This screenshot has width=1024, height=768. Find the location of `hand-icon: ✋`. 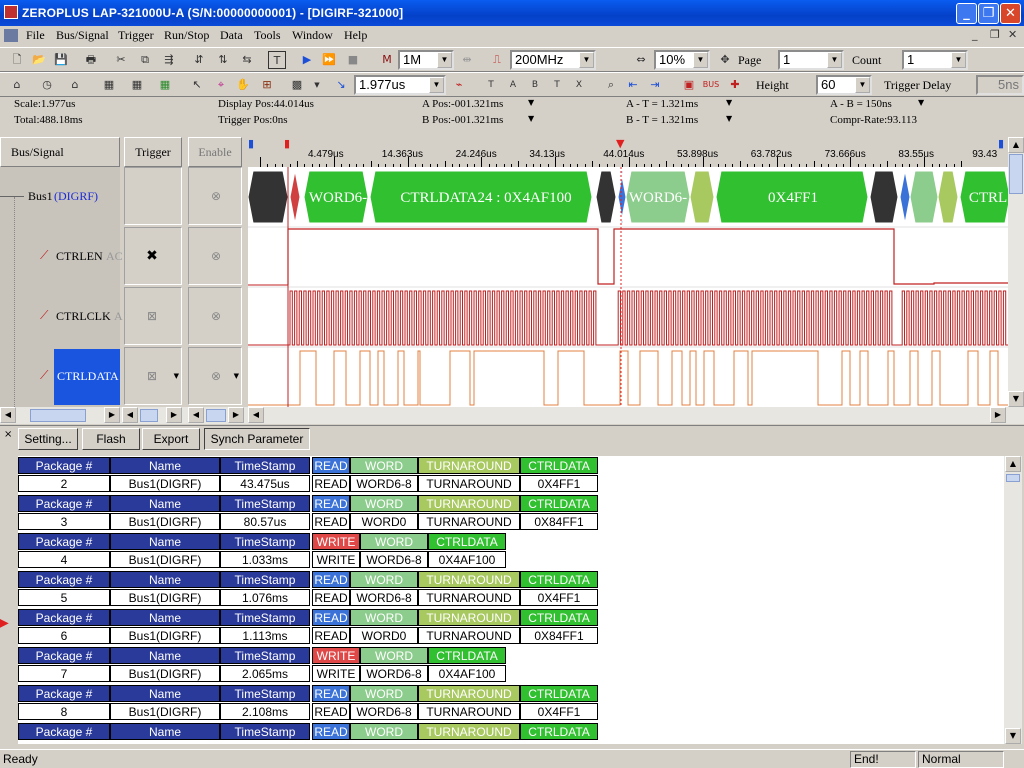

hand-icon: ✋ is located at coordinates (243, 85).